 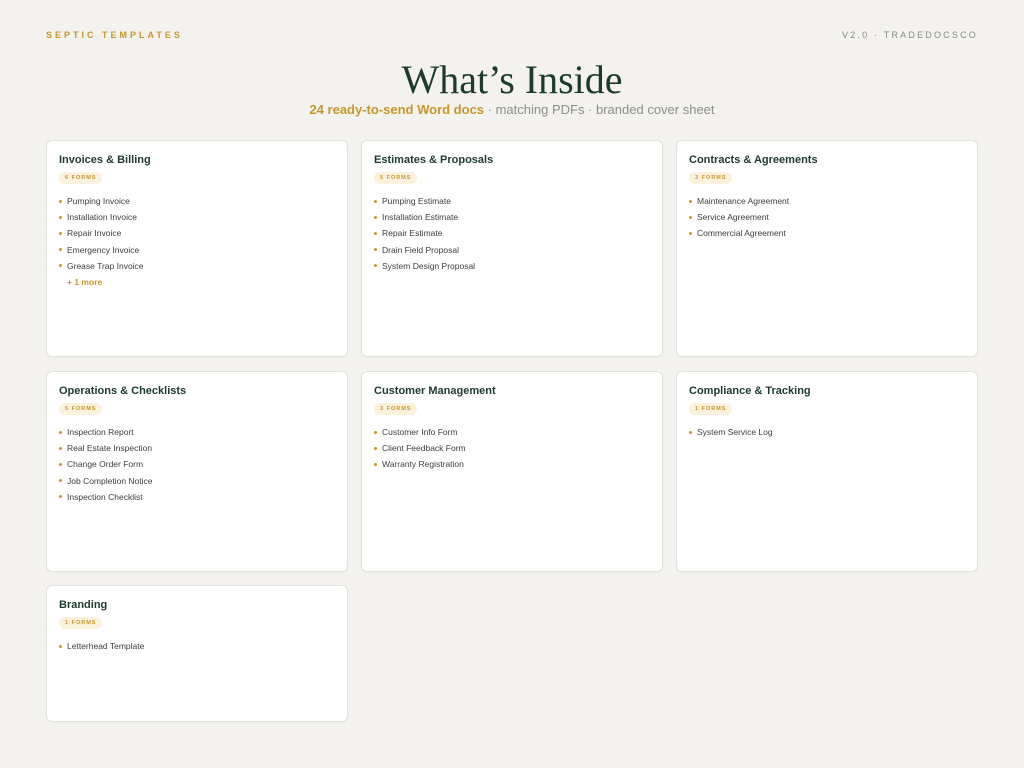 I want to click on form-name: Installation Invoice, so click(x=102, y=217).